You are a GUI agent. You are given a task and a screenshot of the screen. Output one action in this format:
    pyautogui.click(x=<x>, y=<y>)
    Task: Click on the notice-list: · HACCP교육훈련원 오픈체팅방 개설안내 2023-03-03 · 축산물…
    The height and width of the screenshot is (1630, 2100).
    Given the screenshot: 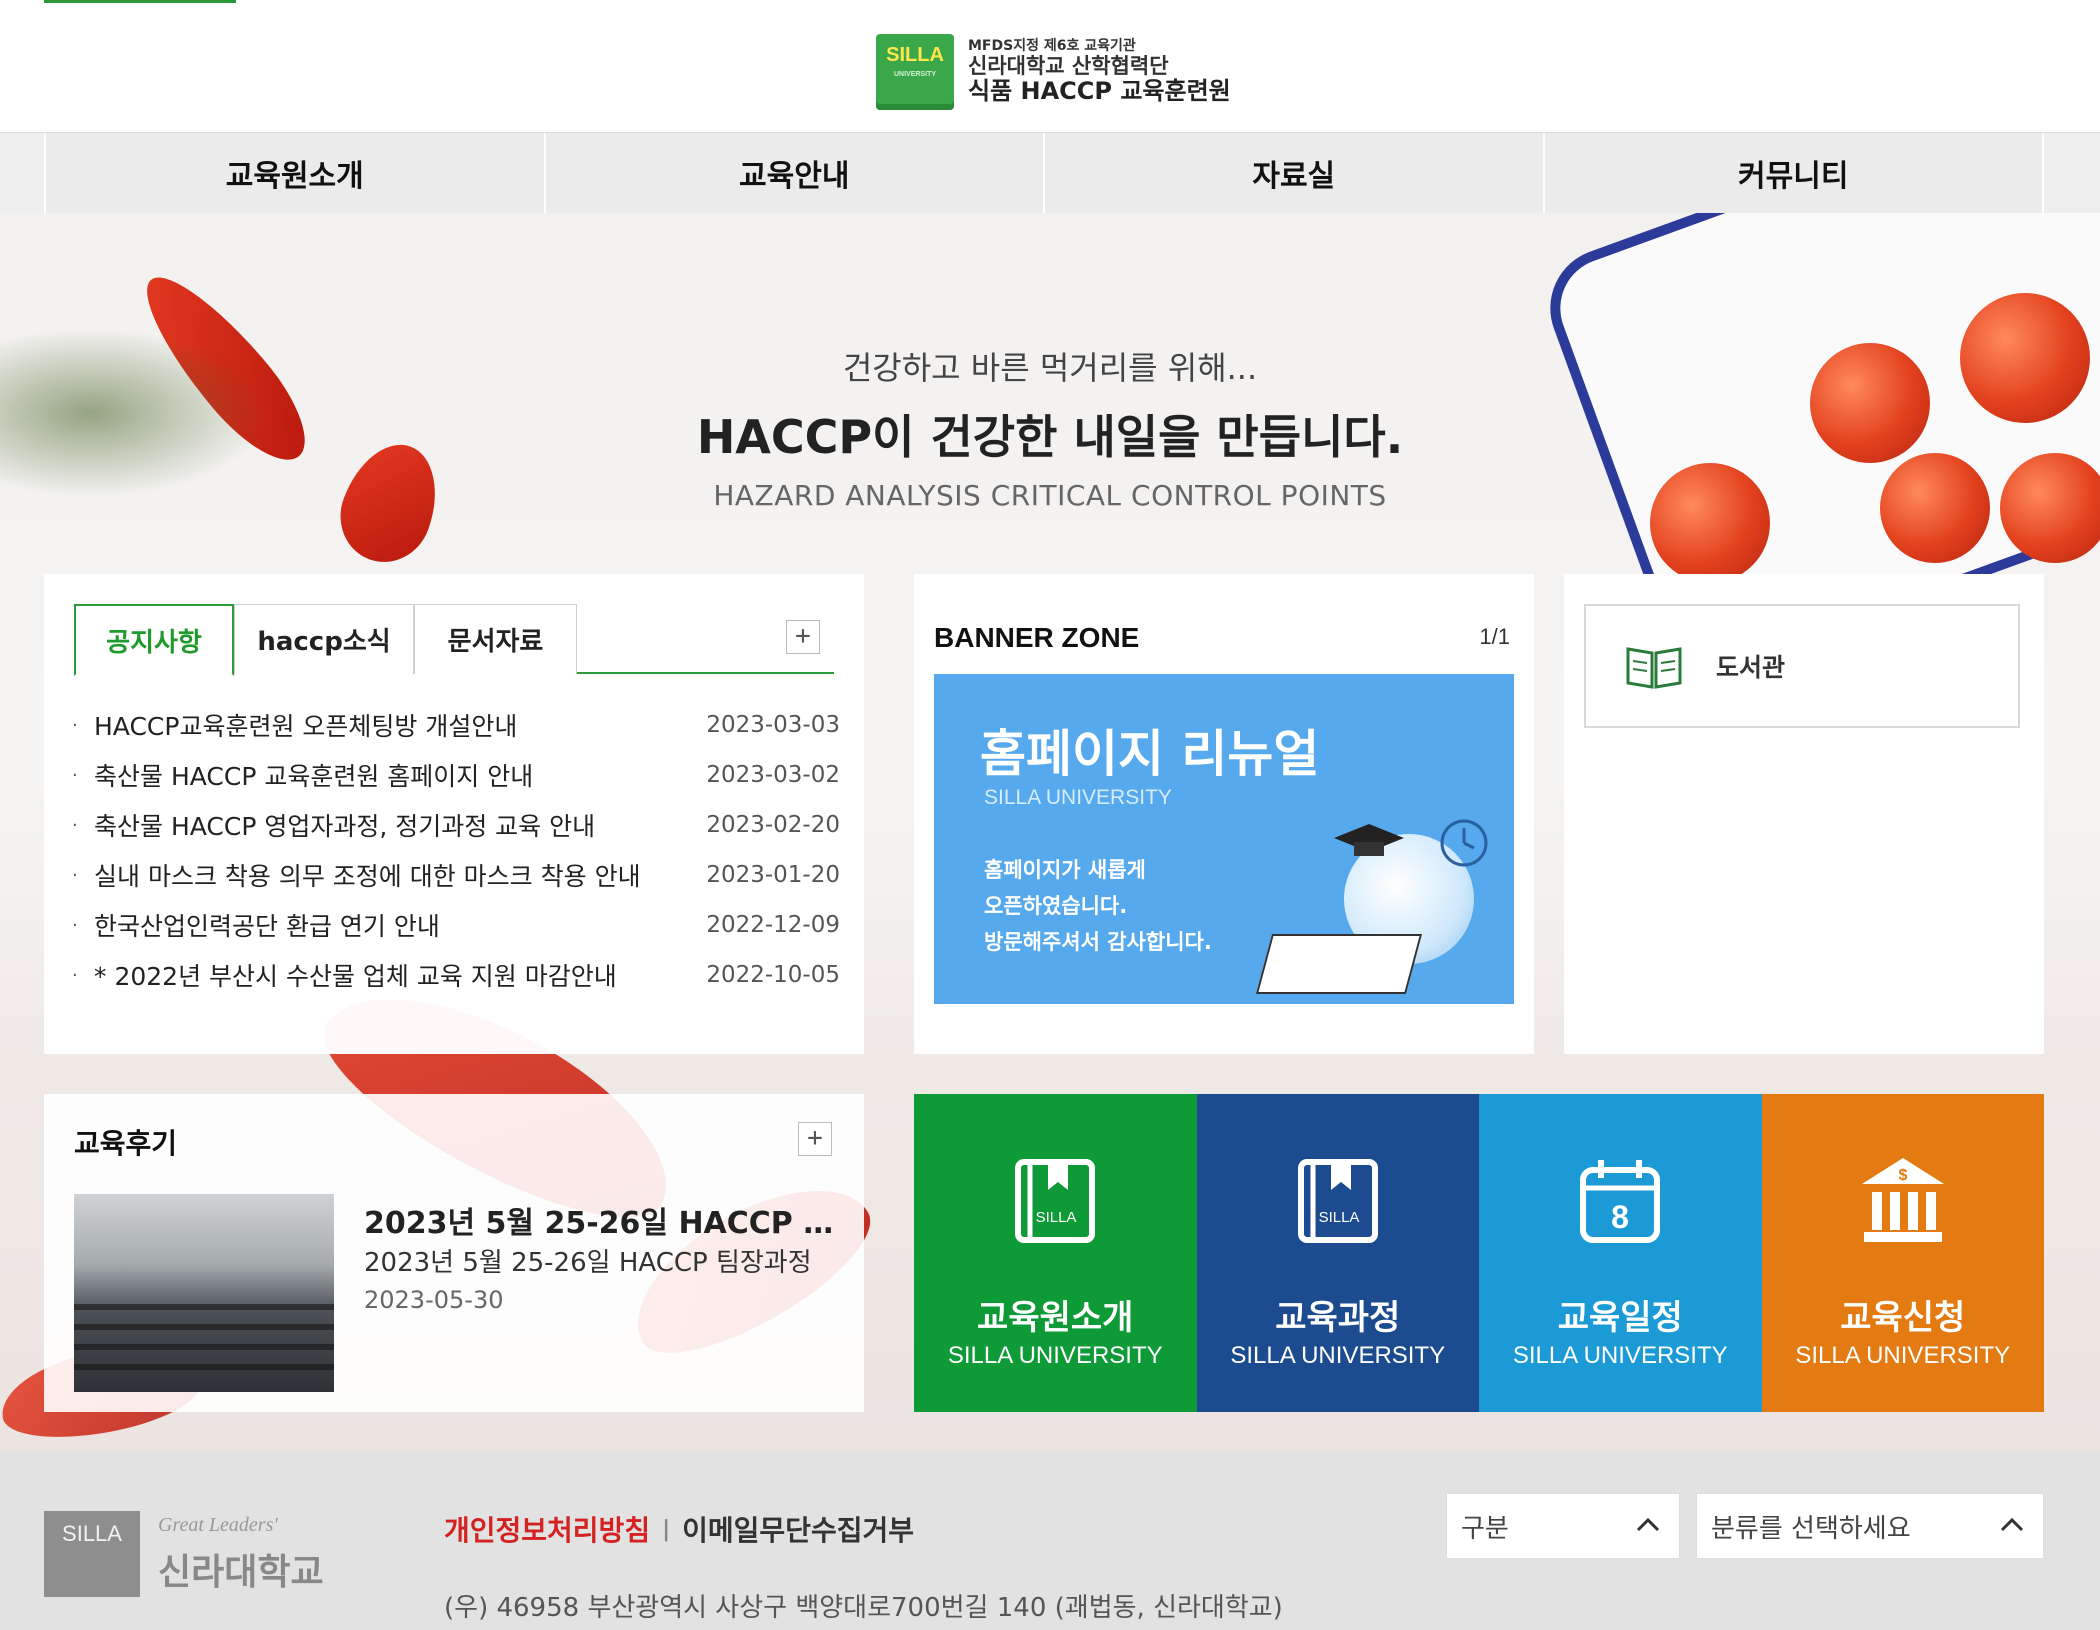 What is the action you would take?
    pyautogui.click(x=456, y=850)
    